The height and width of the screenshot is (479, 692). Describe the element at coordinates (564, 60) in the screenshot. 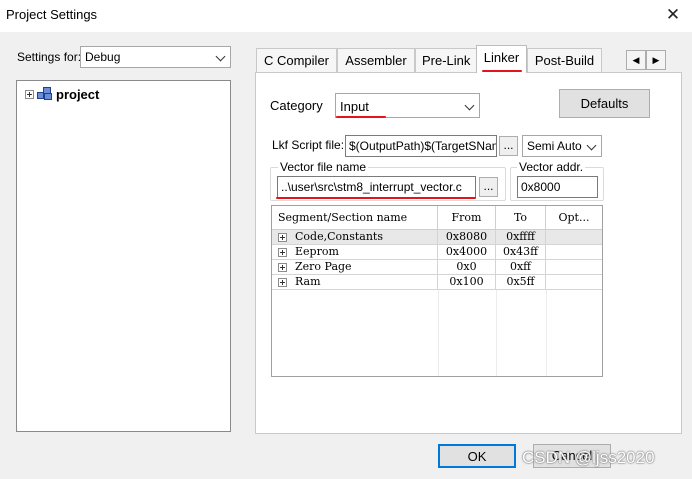

I see `tab-post-build: Post-Build` at that location.